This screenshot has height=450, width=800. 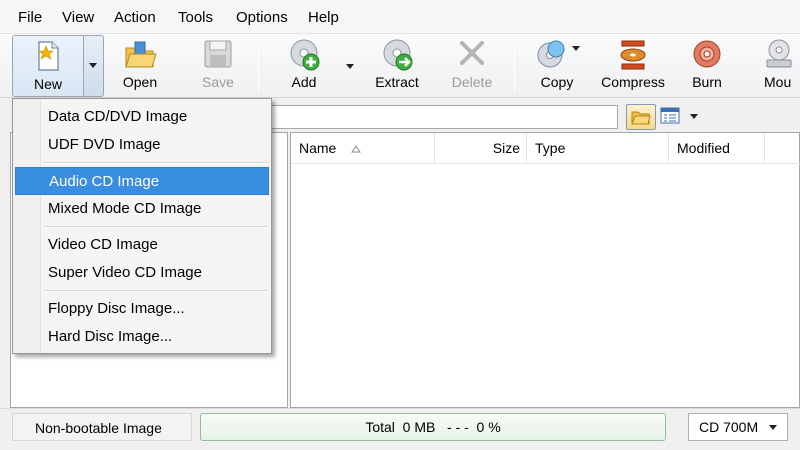 I want to click on disk-size-value: CD 700M, so click(x=729, y=427).